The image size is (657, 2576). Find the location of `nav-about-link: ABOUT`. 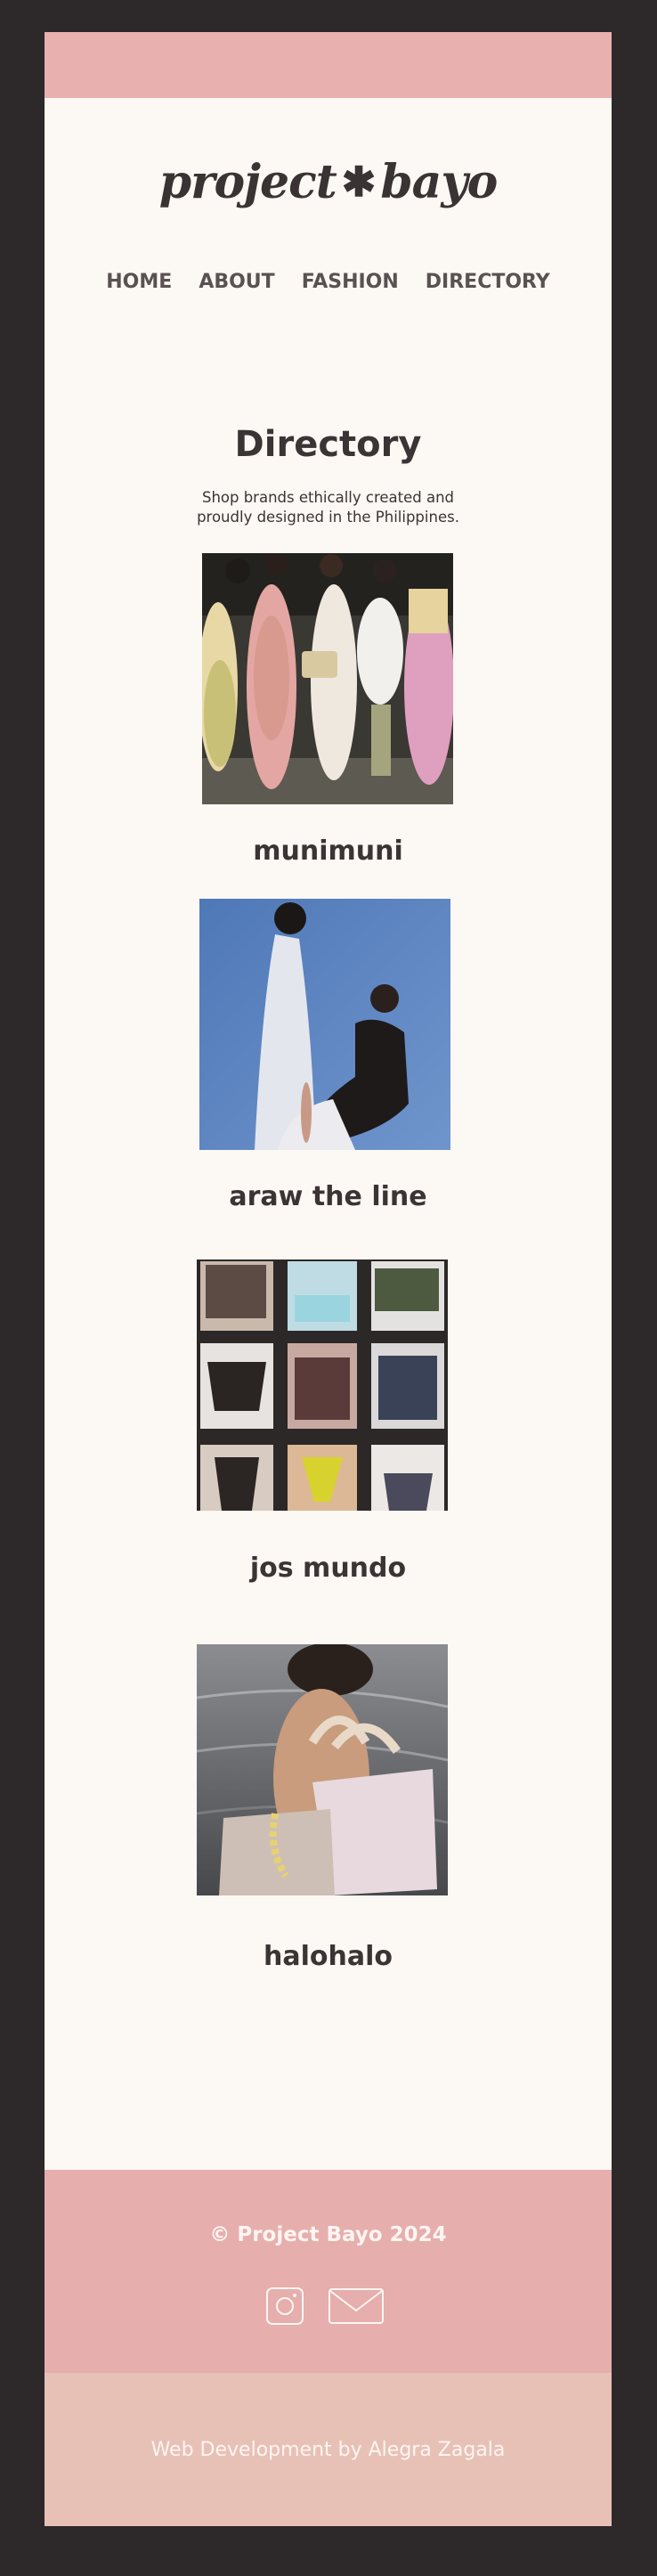

nav-about-link: ABOUT is located at coordinates (237, 282).